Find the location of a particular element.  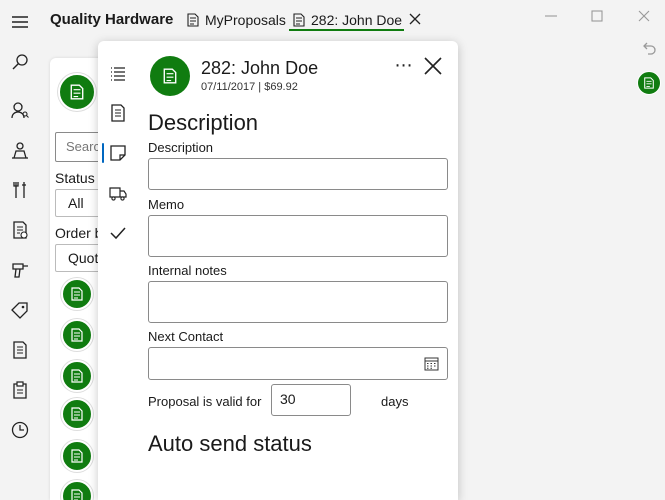

tab-my-proposals: MyProposals is located at coordinates (236, 20).